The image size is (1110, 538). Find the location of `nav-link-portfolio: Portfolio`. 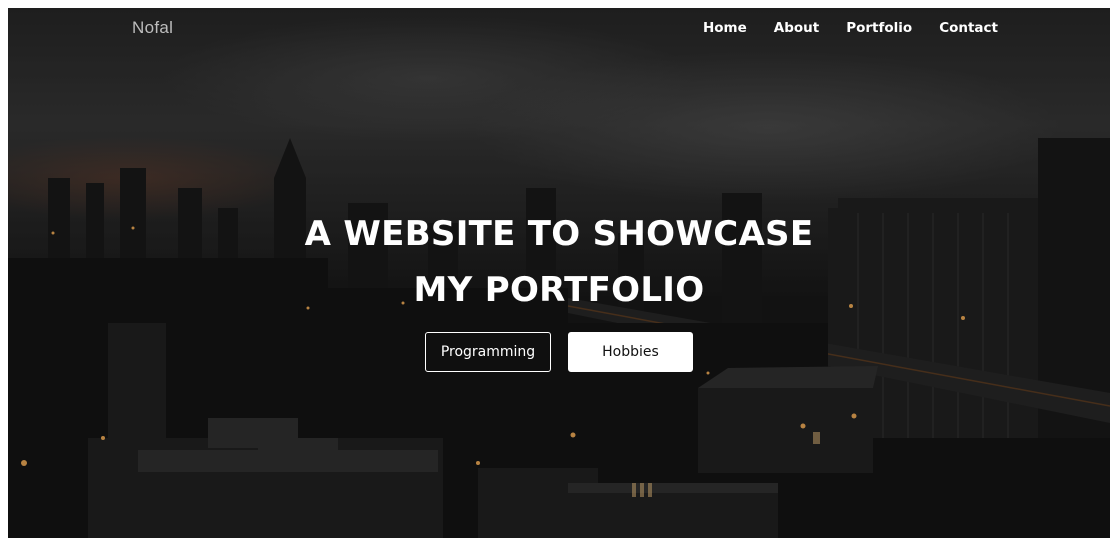

nav-link-portfolio: Portfolio is located at coordinates (879, 28).